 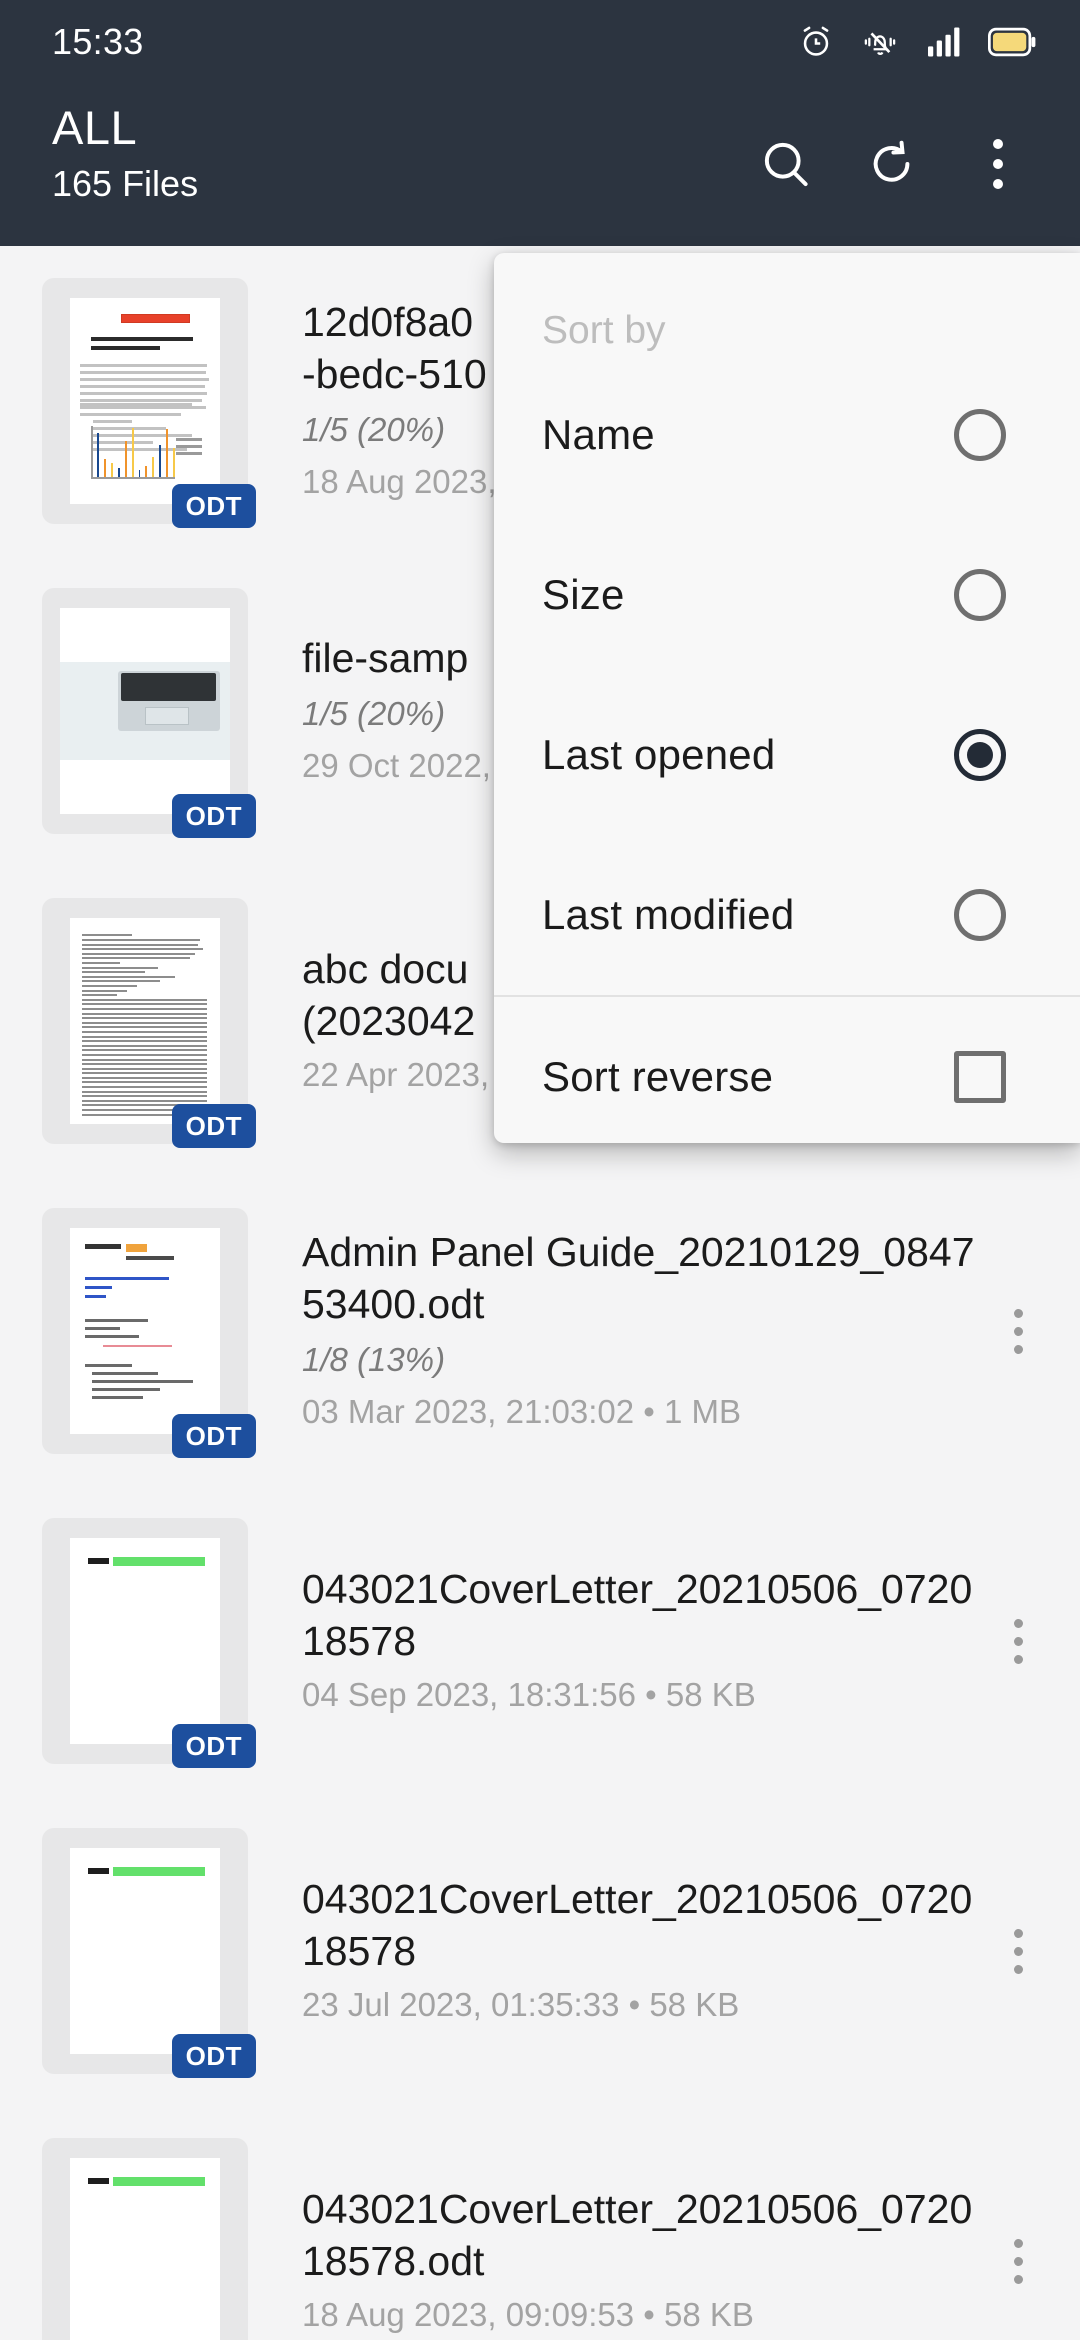 I want to click on refresh-icon, so click(x=892, y=164).